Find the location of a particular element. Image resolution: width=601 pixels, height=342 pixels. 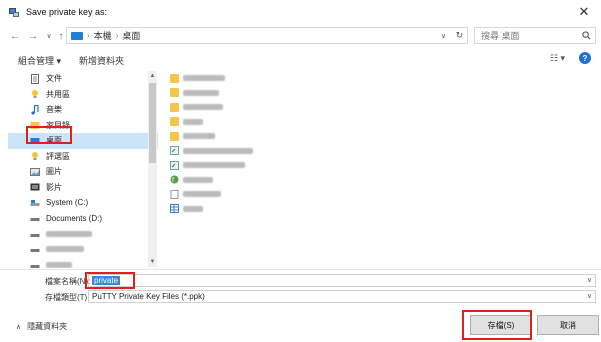

command-bar: 組合管理 ▾ 新增資料夾 ☷ ▾ ? is located at coordinates (300, 60).